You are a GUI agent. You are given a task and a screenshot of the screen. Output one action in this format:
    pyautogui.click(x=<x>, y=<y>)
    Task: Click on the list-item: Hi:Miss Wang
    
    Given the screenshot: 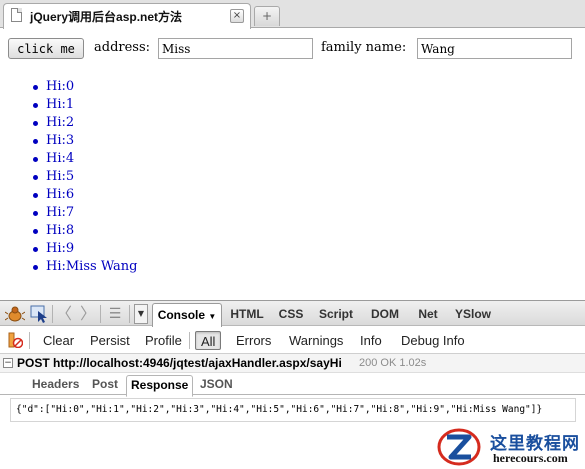 What is the action you would take?
    pyautogui.click(x=85, y=266)
    